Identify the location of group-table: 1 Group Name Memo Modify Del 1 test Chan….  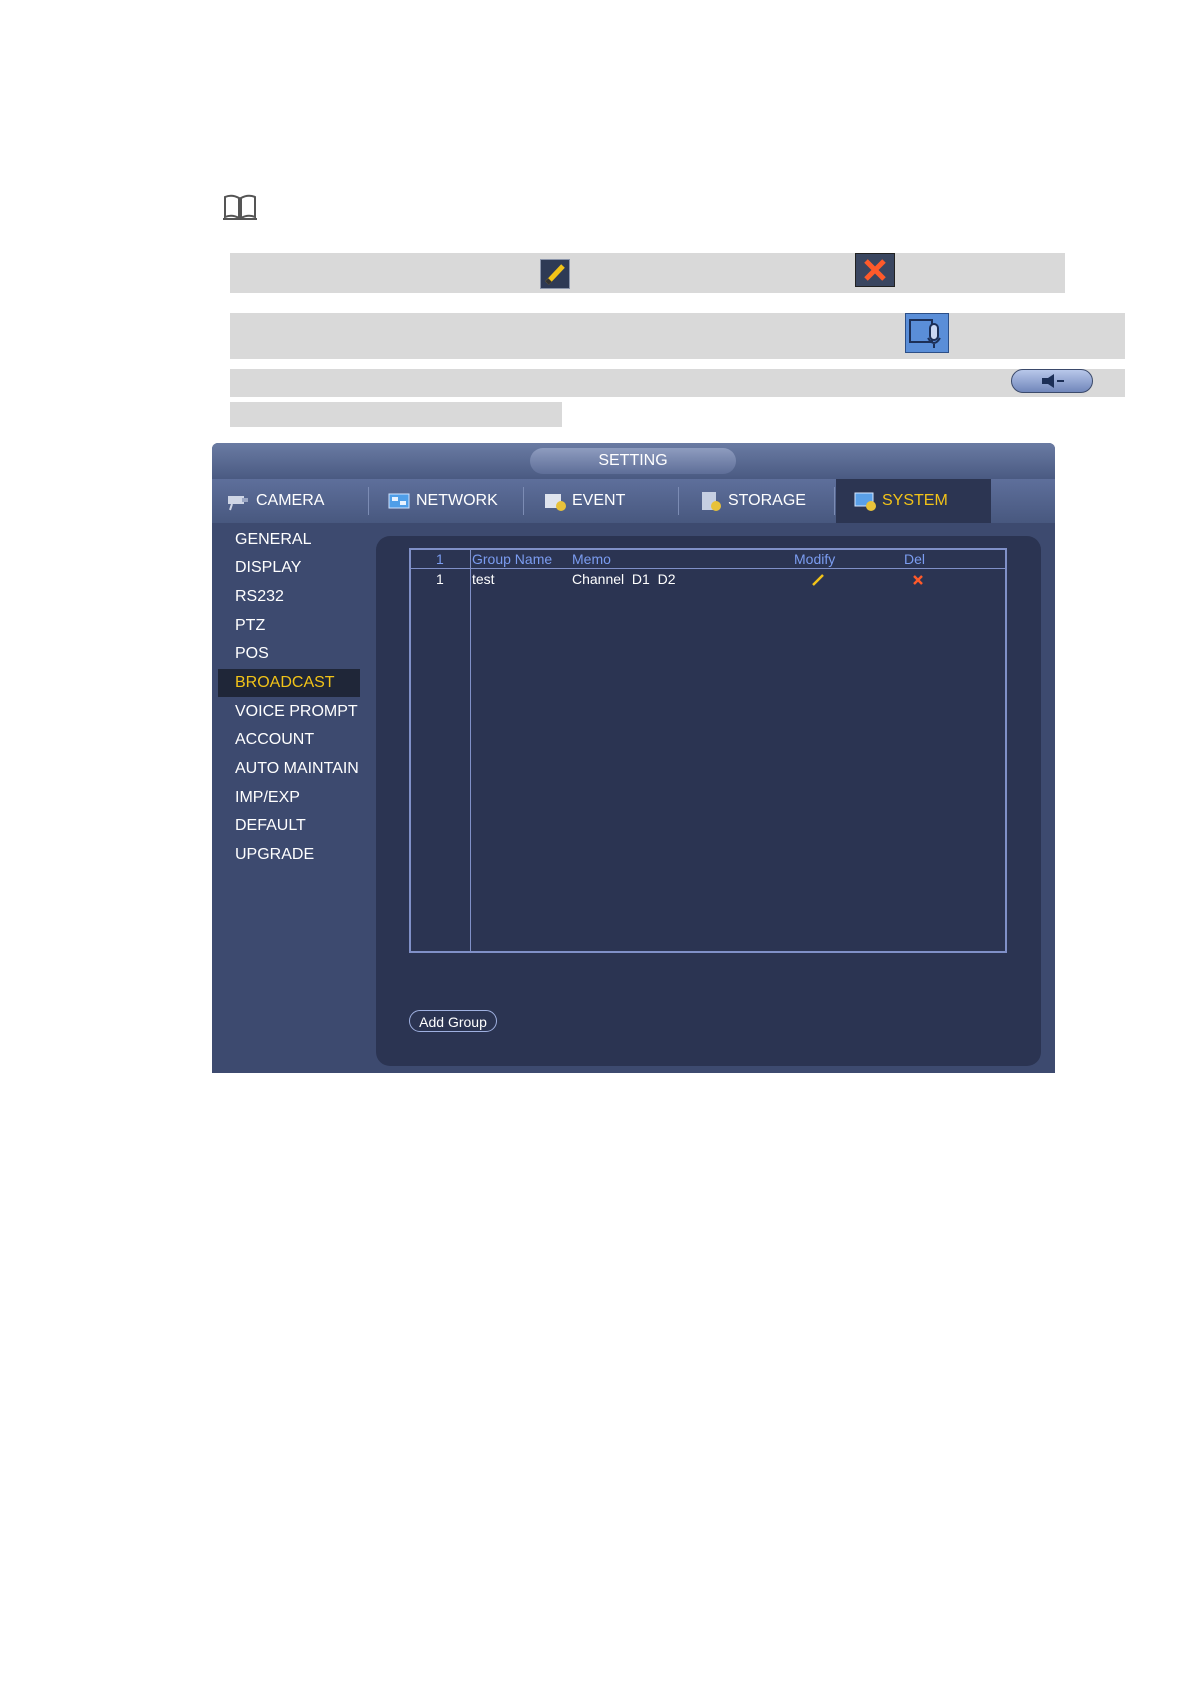
(708, 750).